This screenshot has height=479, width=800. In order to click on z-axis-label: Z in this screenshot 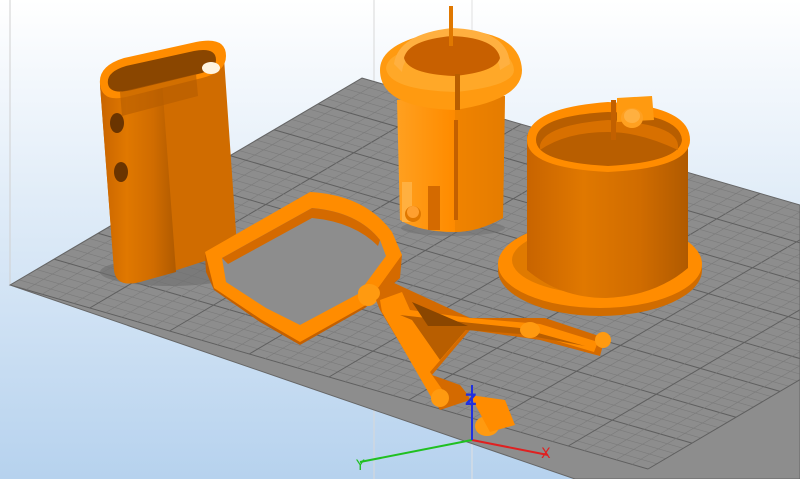, I will do `click(471, 399)`.